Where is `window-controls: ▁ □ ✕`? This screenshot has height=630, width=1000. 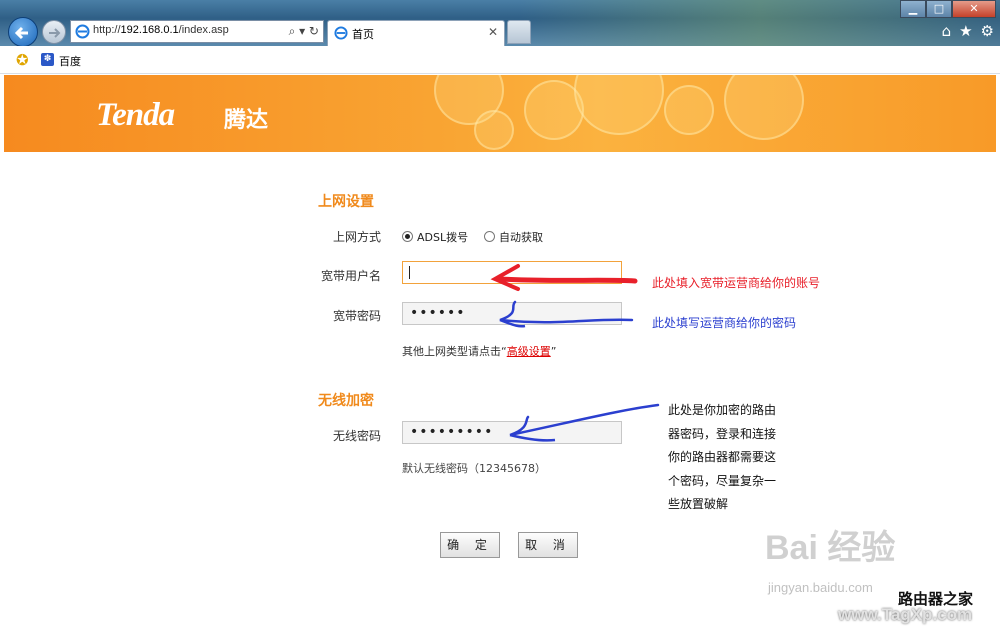 window-controls: ▁ □ ✕ is located at coordinates (948, 9).